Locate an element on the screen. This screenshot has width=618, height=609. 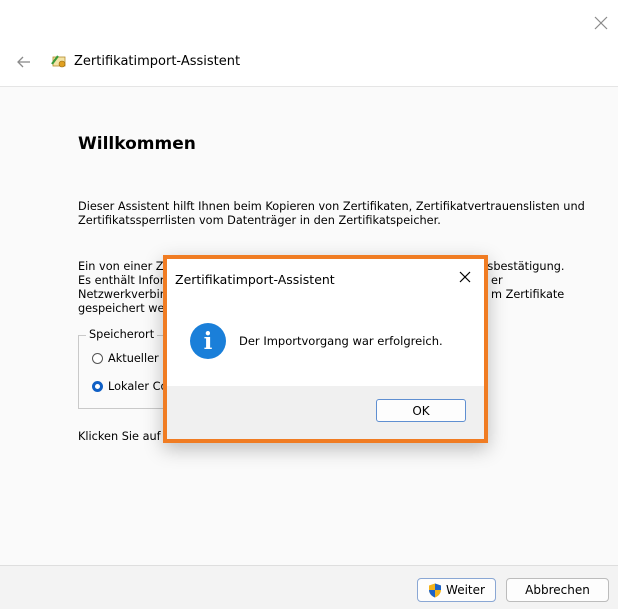
back-arrow-icon is located at coordinates (24, 62).